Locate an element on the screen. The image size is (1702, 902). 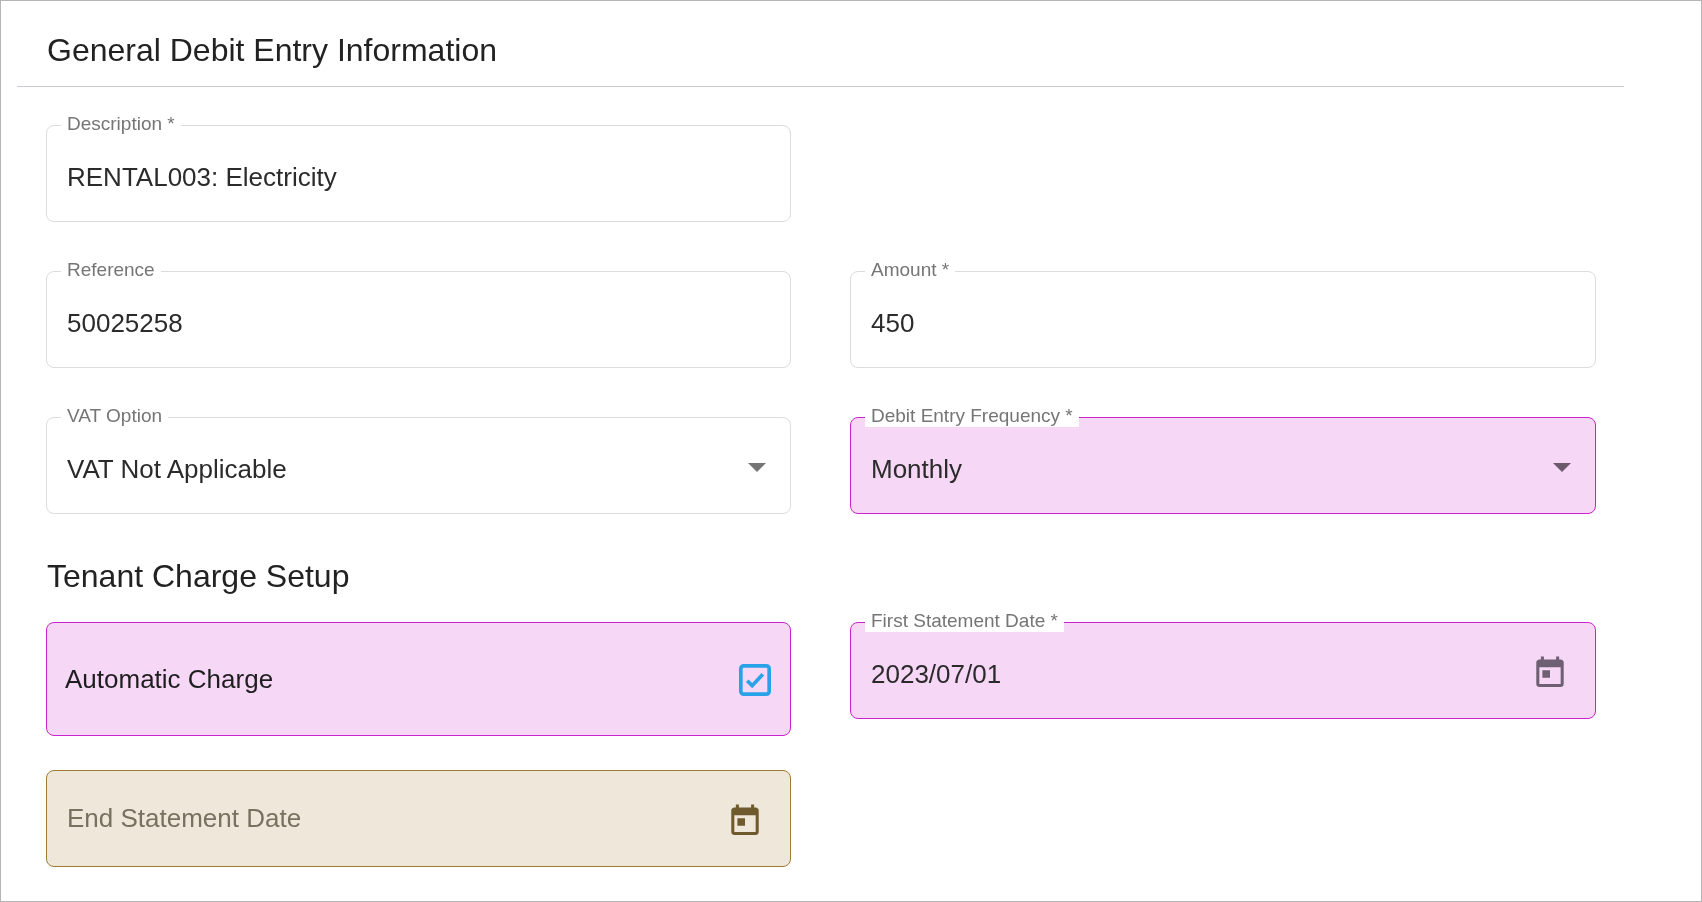
section-subtitle: Tenant Charge Setup is located at coordinates (199, 576).